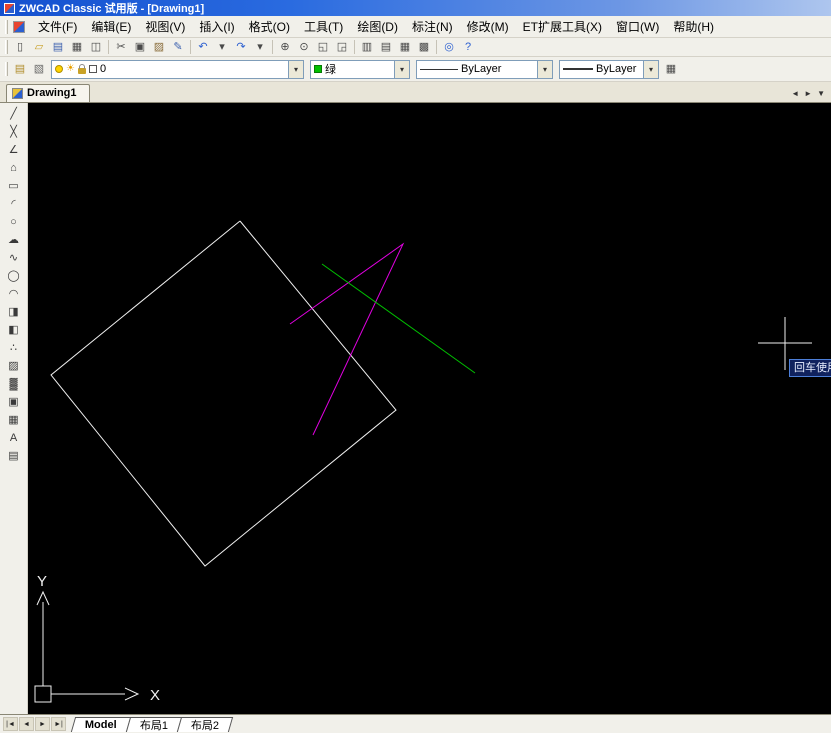 Image resolution: width=831 pixels, height=733 pixels. Describe the element at coordinates (484, 69) in the screenshot. I see `linetype-select: ByLayer ▾` at that location.